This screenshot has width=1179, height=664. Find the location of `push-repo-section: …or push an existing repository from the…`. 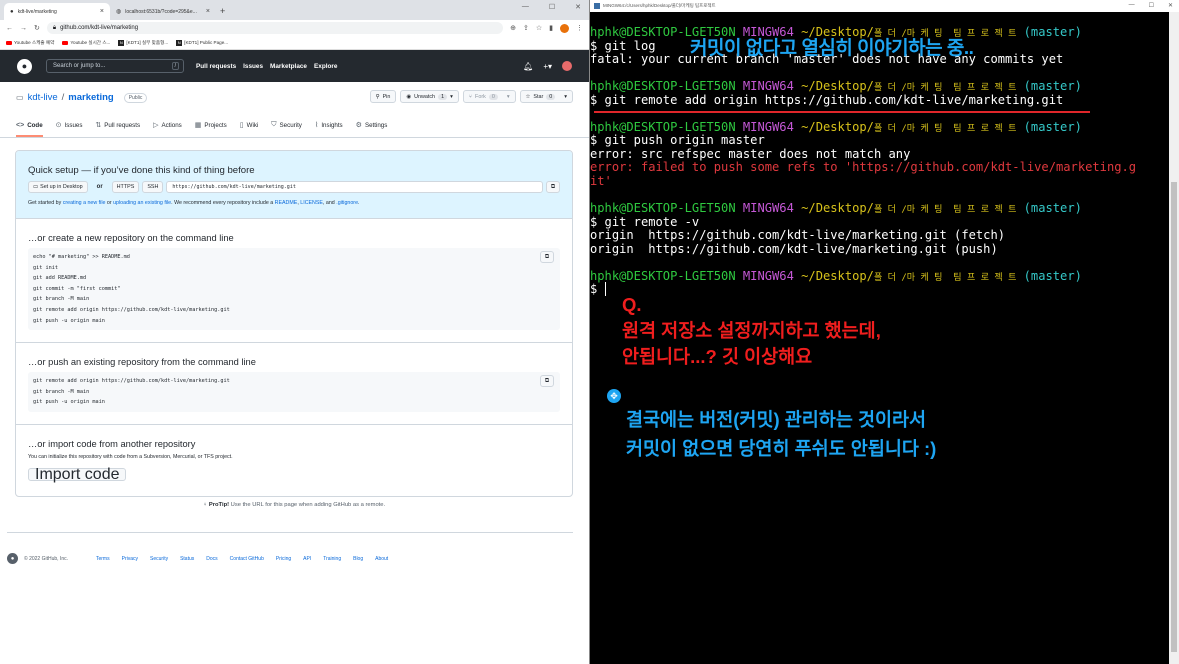

push-repo-section: …or push an existing repository from the… is located at coordinates (294, 384).